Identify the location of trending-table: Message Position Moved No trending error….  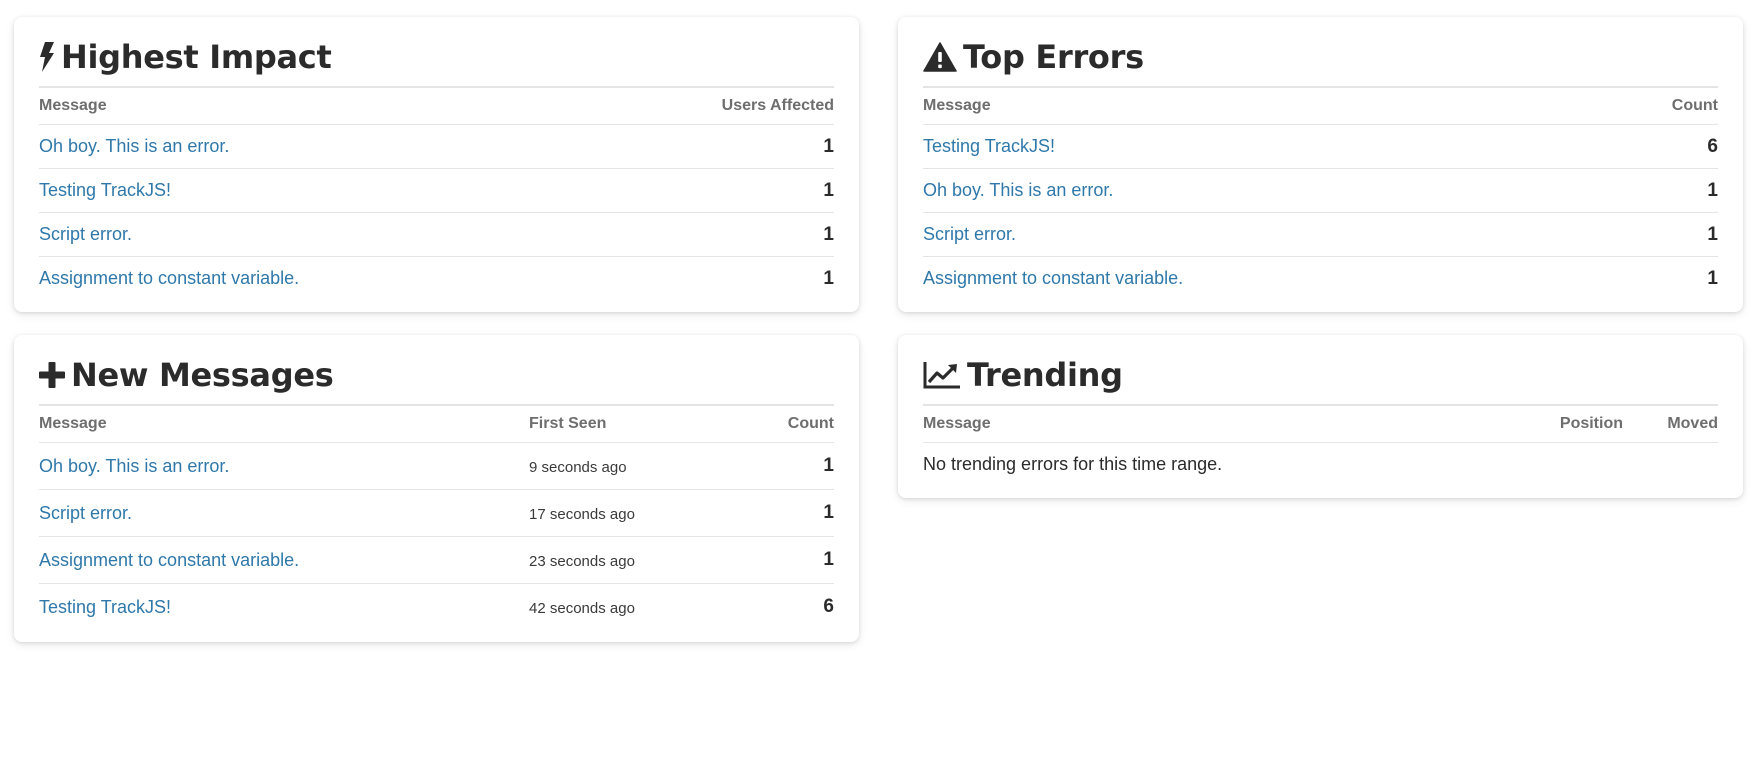
(1320, 445).